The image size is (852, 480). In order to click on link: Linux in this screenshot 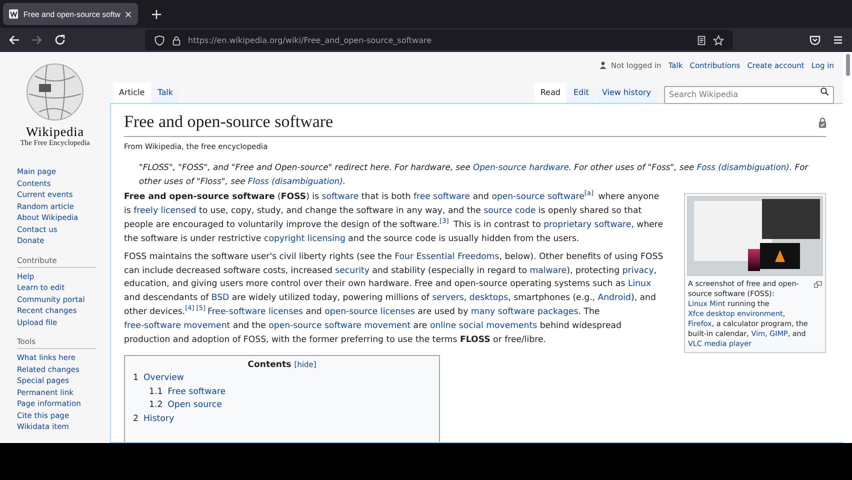, I will do `click(640, 284)`.